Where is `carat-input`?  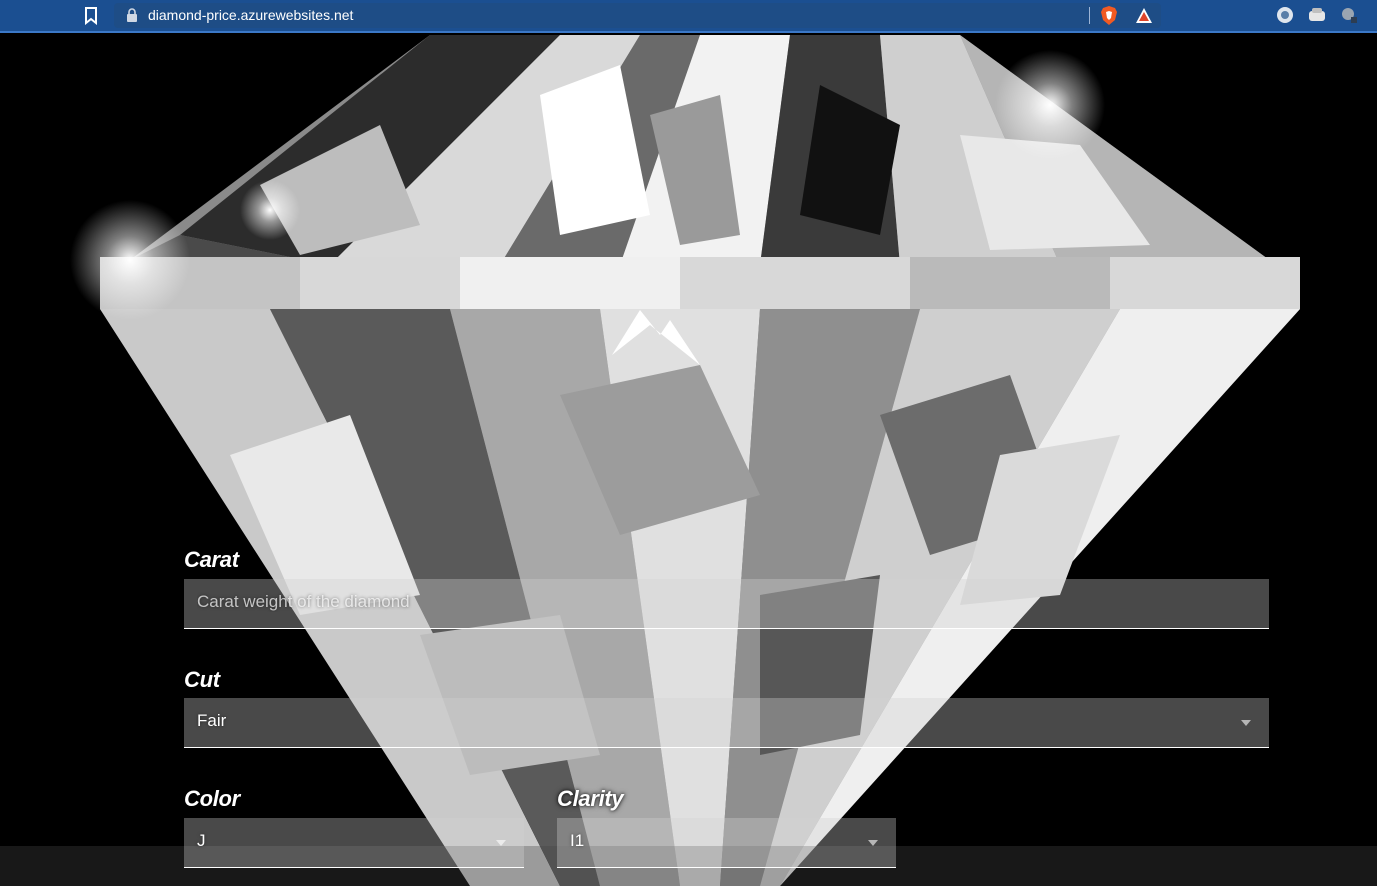
carat-input is located at coordinates (685, 602).